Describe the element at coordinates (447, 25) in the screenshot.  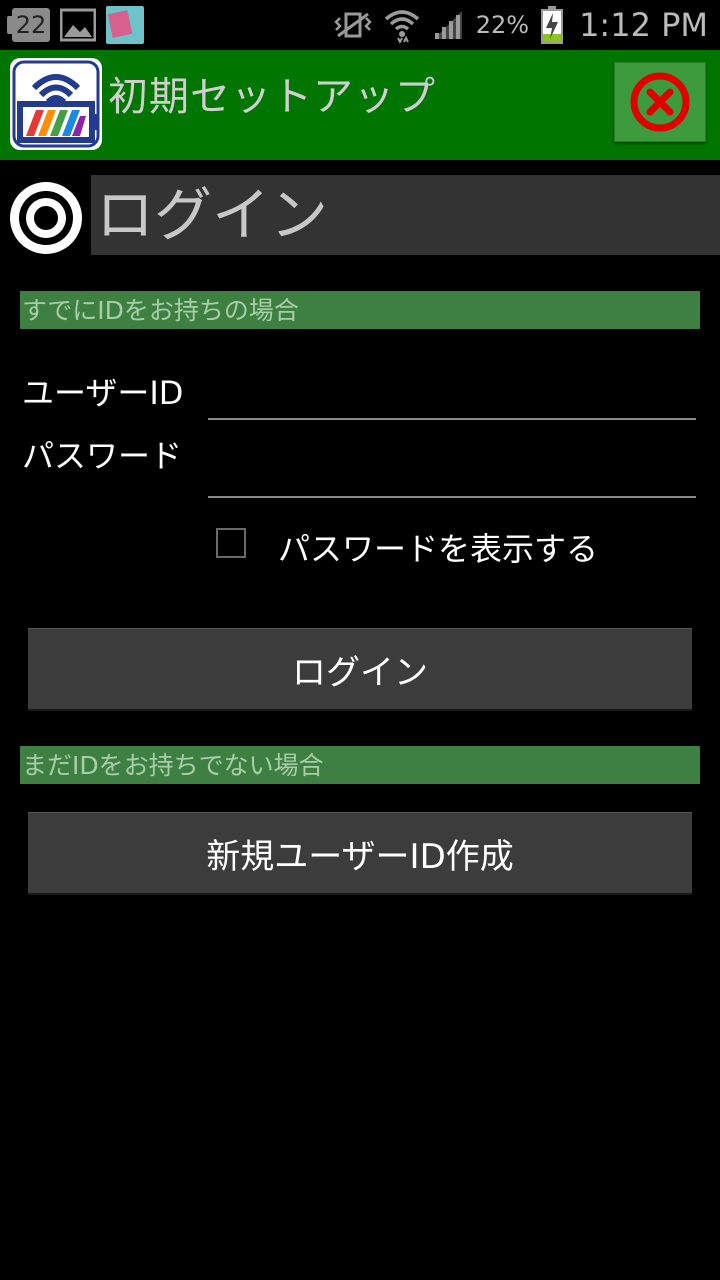
I see `signal-icon` at that location.